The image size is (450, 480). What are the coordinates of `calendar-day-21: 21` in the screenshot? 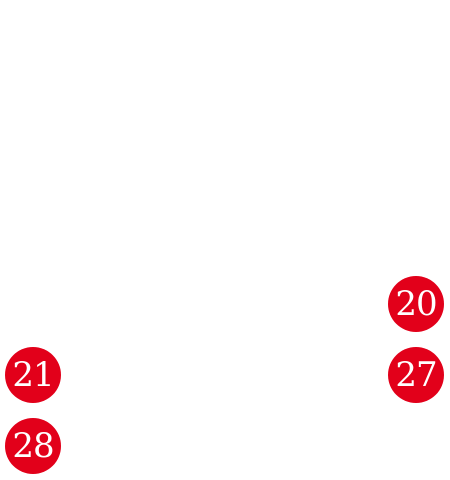 It's located at (33, 375).